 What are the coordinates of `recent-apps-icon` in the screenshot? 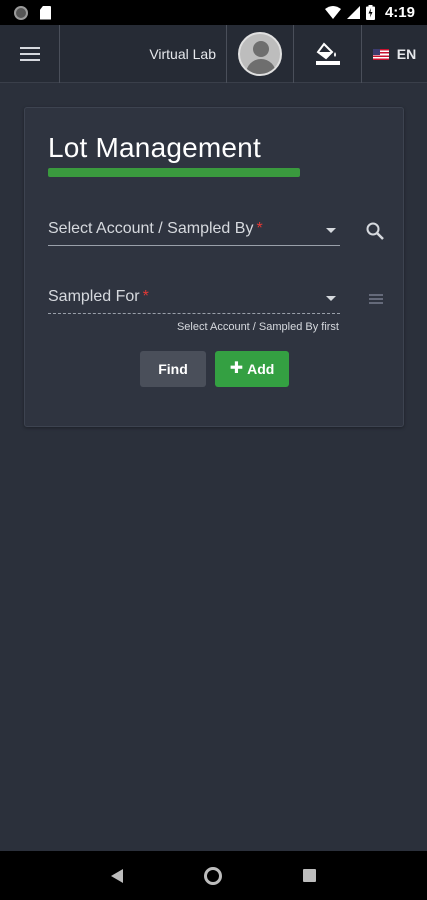 It's located at (310, 875).